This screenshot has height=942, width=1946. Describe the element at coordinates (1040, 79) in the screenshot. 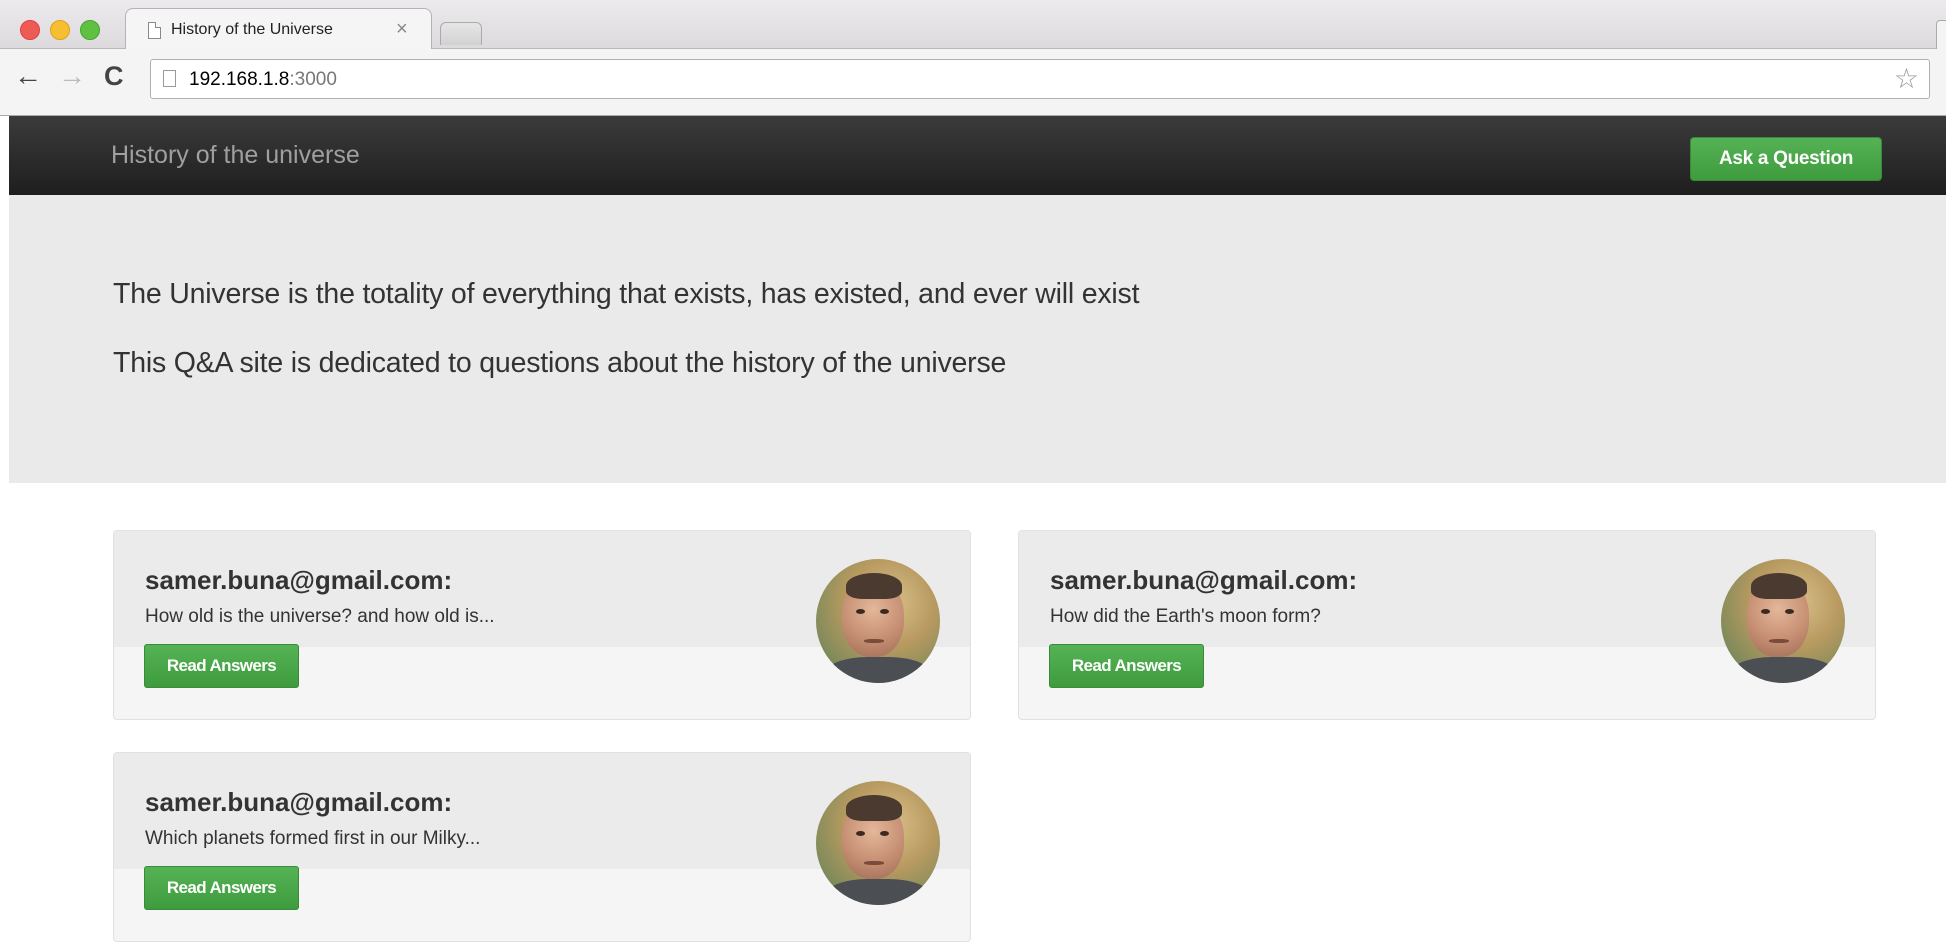

I see `address-bar: 192.168.1.8:3000 ☆` at that location.